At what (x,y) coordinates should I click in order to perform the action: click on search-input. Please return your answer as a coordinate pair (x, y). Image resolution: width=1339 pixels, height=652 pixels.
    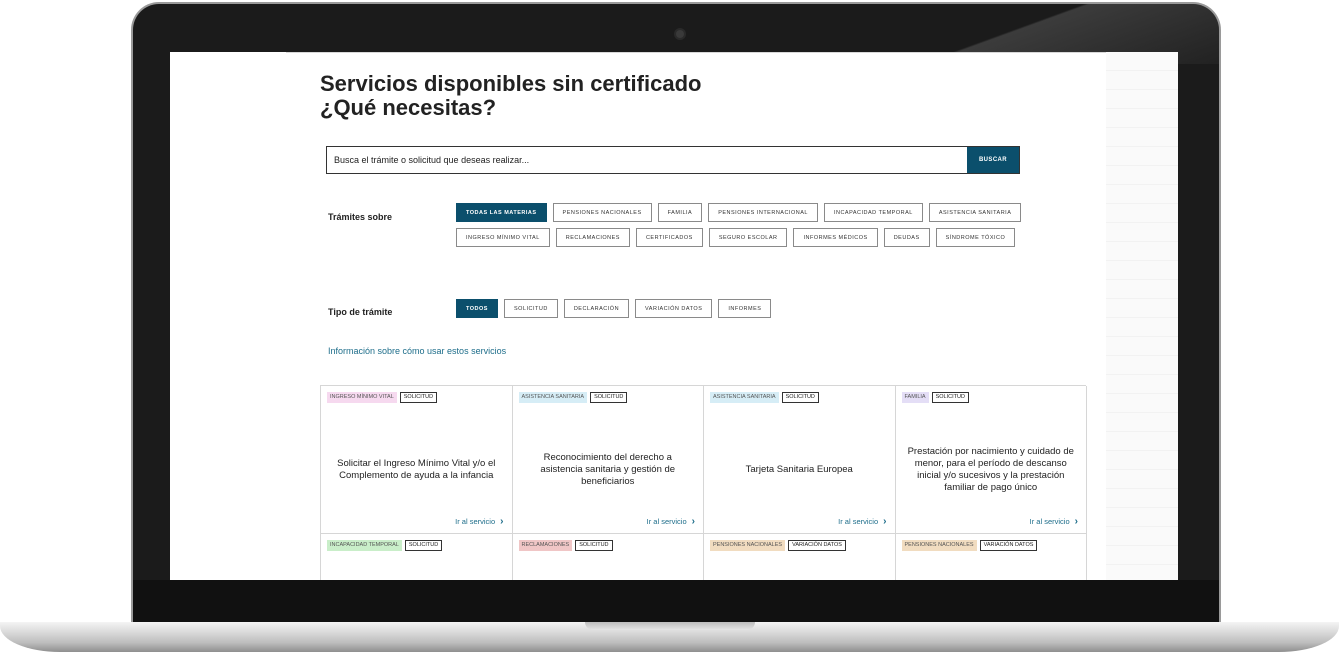
    Looking at the image, I should click on (647, 160).